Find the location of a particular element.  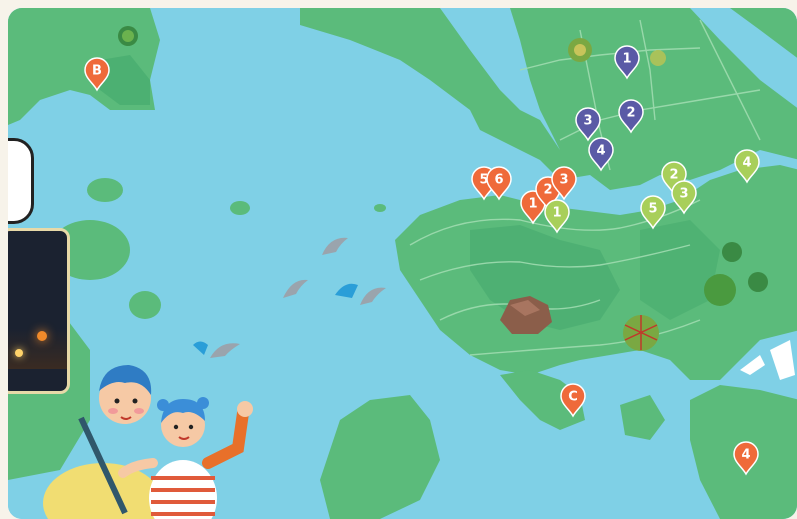

map-pin-orange-6: 6 is located at coordinates (499, 183).